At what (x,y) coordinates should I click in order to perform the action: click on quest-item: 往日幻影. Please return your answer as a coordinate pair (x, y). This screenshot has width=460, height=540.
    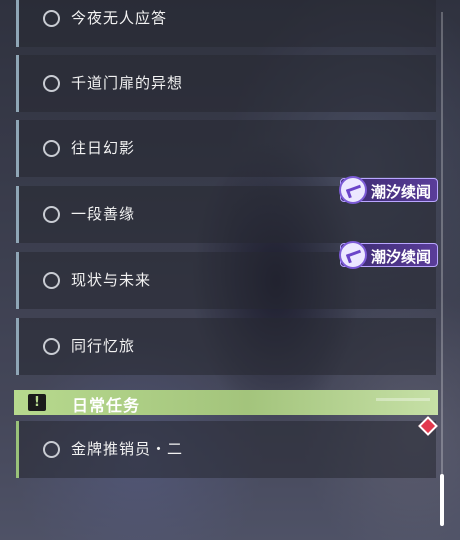
    Looking at the image, I should click on (226, 148).